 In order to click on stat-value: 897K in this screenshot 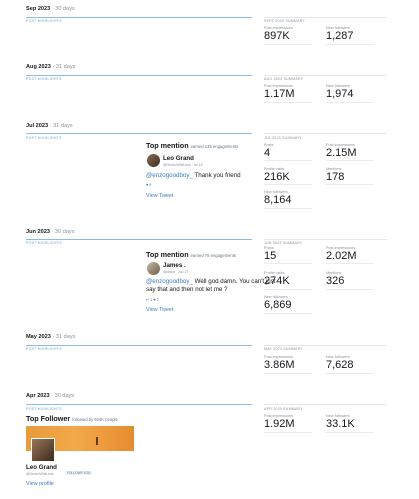, I will do `click(277, 36)`.